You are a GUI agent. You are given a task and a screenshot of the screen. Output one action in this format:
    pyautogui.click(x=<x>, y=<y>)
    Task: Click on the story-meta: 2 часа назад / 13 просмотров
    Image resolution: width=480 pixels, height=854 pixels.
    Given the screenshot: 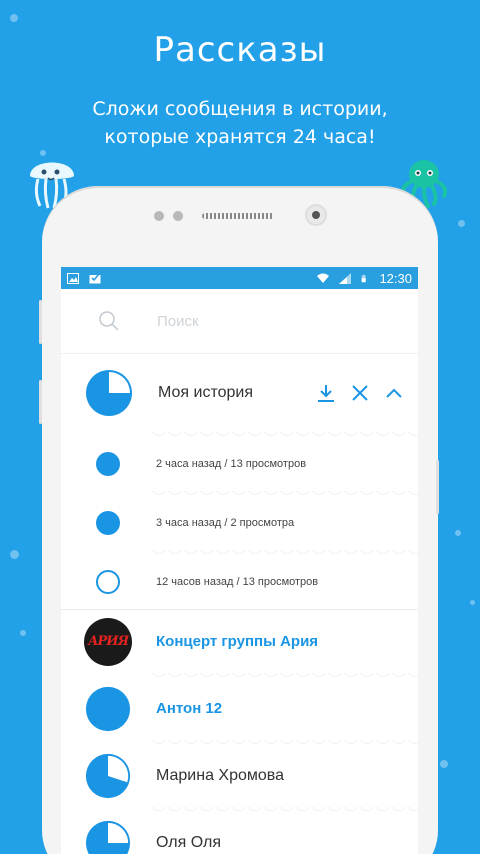 What is the action you would take?
    pyautogui.click(x=231, y=463)
    